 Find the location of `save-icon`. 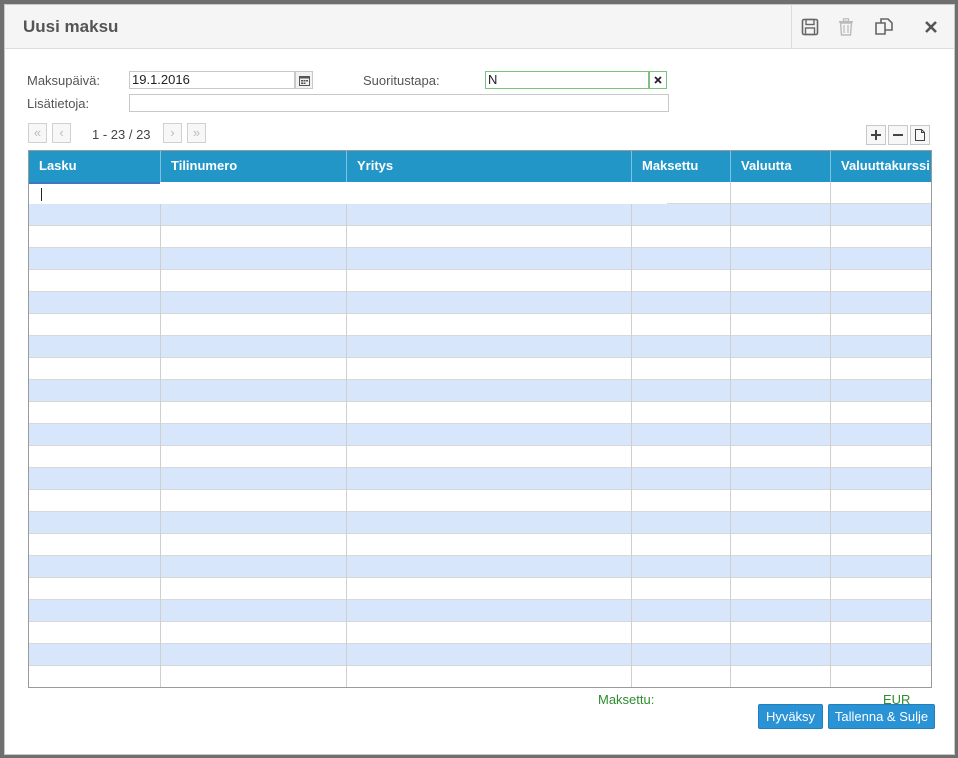

save-icon is located at coordinates (810, 27).